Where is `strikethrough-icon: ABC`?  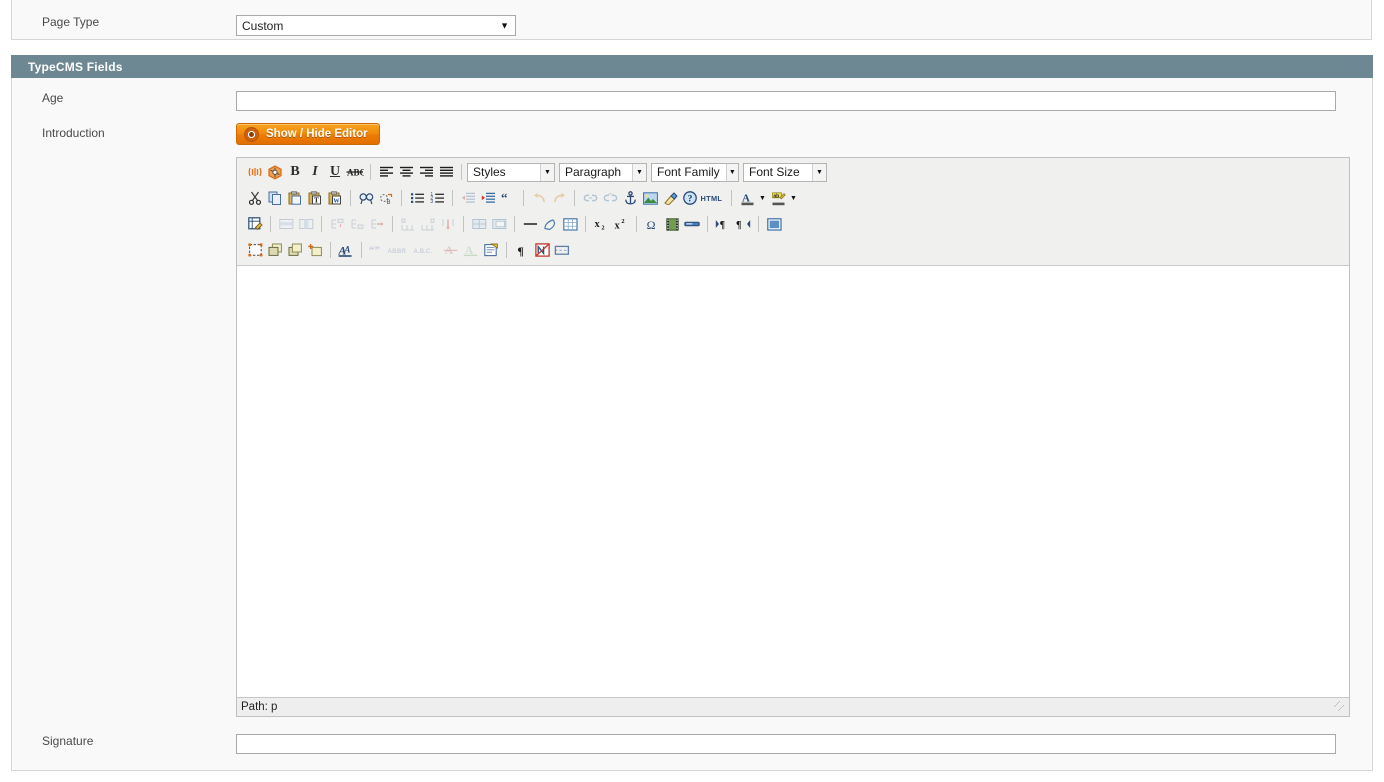 strikethrough-icon: ABC is located at coordinates (355, 172).